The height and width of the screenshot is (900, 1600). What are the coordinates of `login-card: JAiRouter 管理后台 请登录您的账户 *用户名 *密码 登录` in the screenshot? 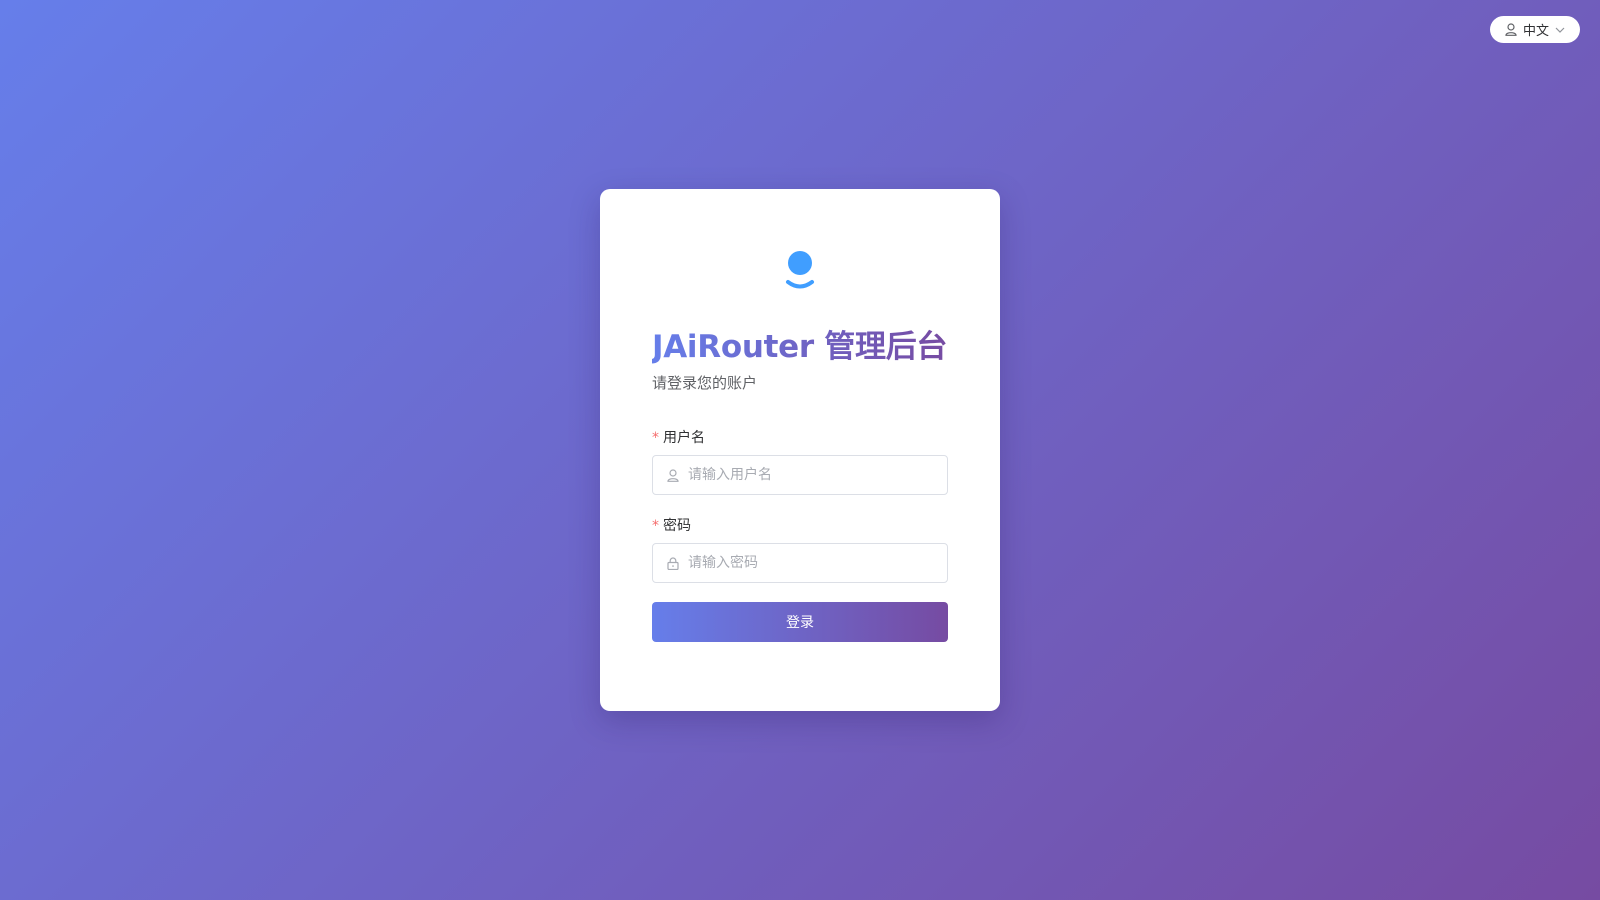 It's located at (800, 450).